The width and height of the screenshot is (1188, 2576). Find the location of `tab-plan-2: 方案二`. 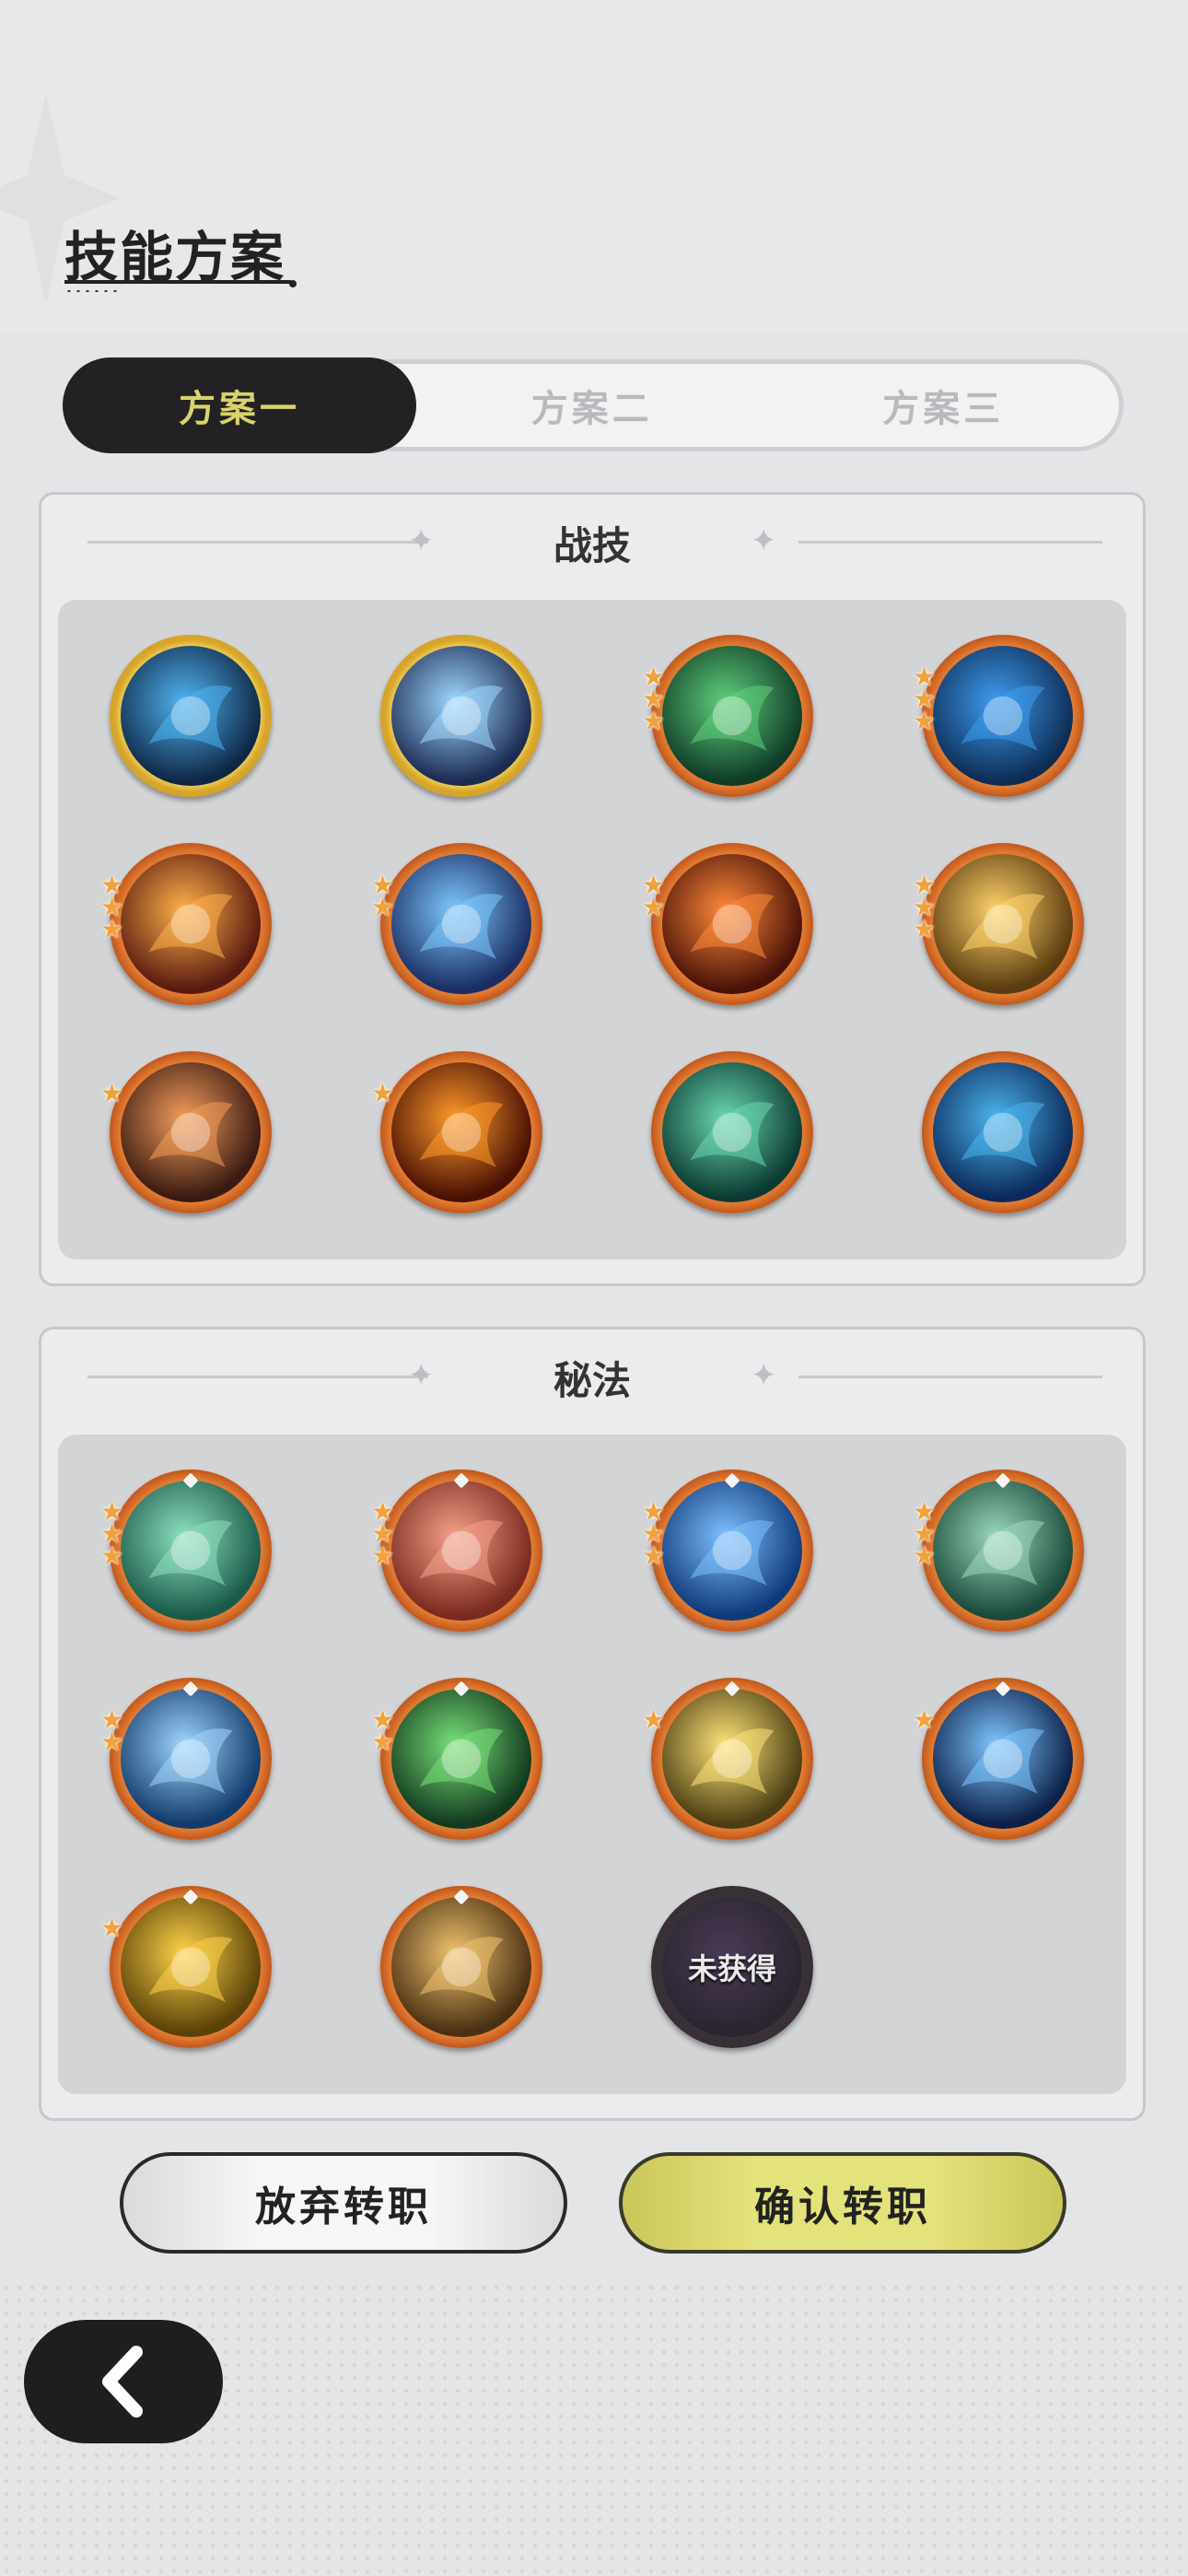

tab-plan-2: 方案二 is located at coordinates (592, 405).